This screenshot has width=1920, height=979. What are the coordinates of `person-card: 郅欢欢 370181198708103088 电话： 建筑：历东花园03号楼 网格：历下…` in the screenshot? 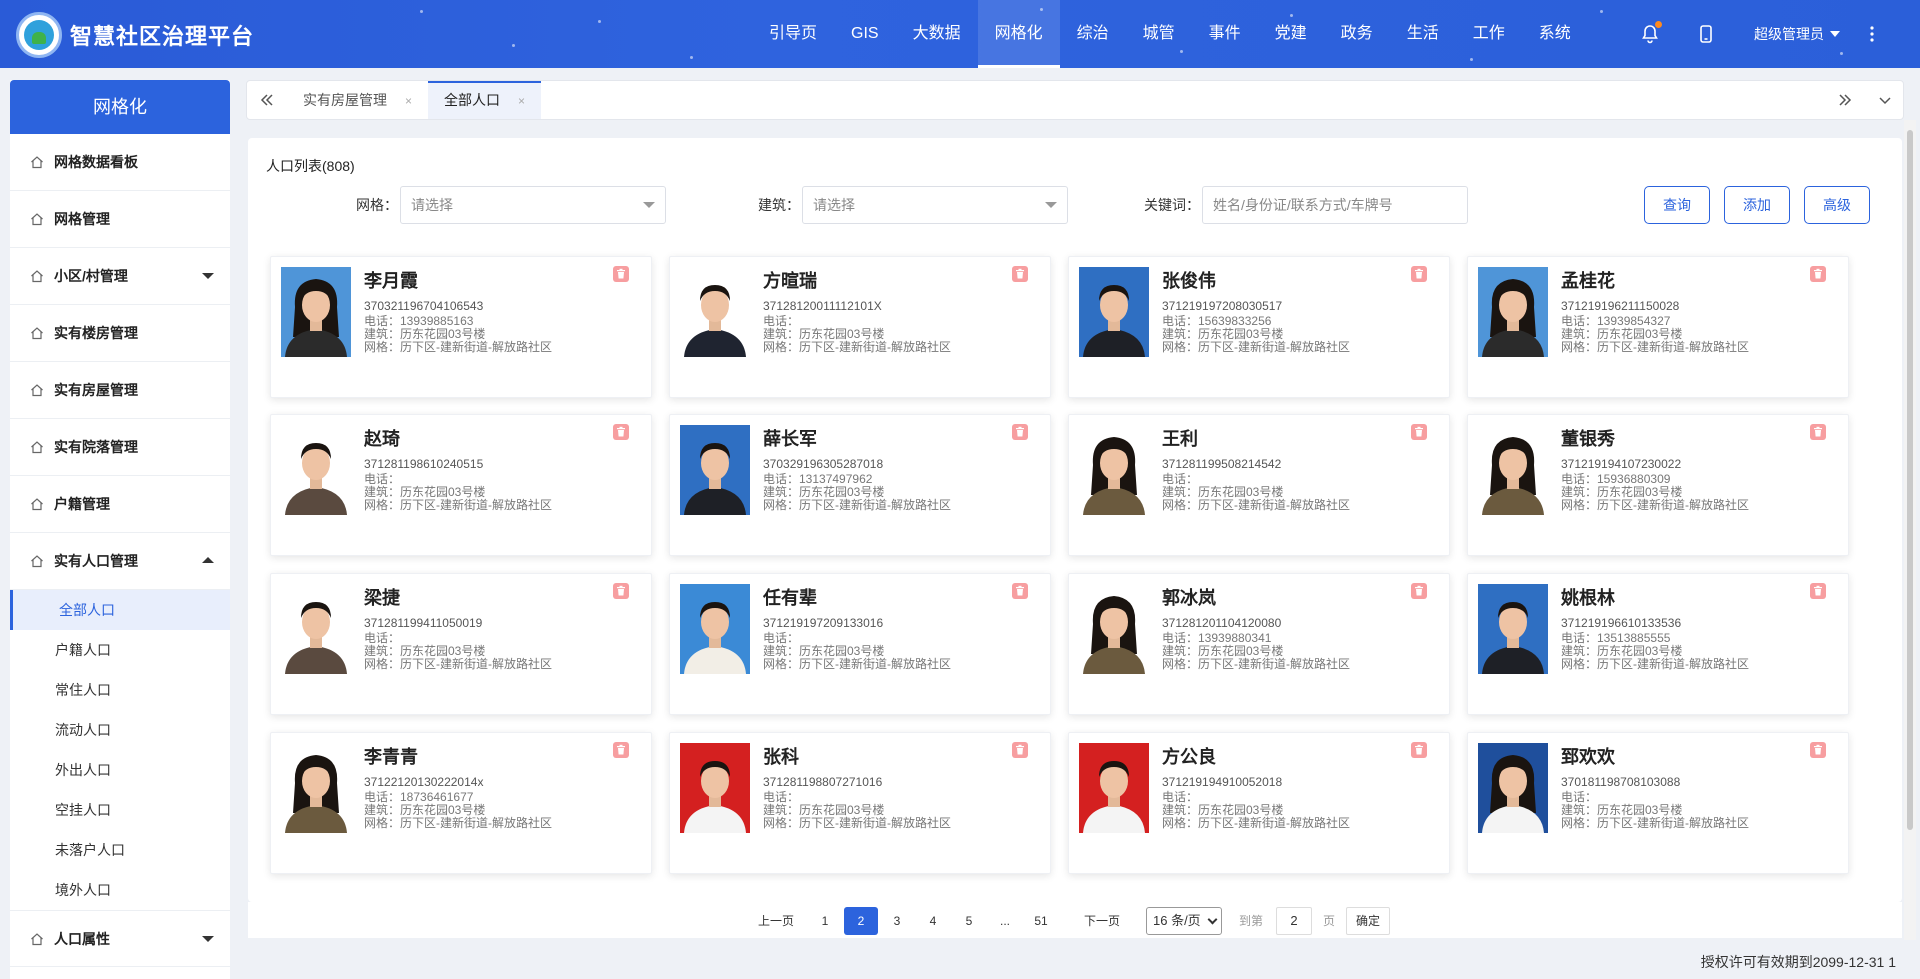 It's located at (1658, 803).